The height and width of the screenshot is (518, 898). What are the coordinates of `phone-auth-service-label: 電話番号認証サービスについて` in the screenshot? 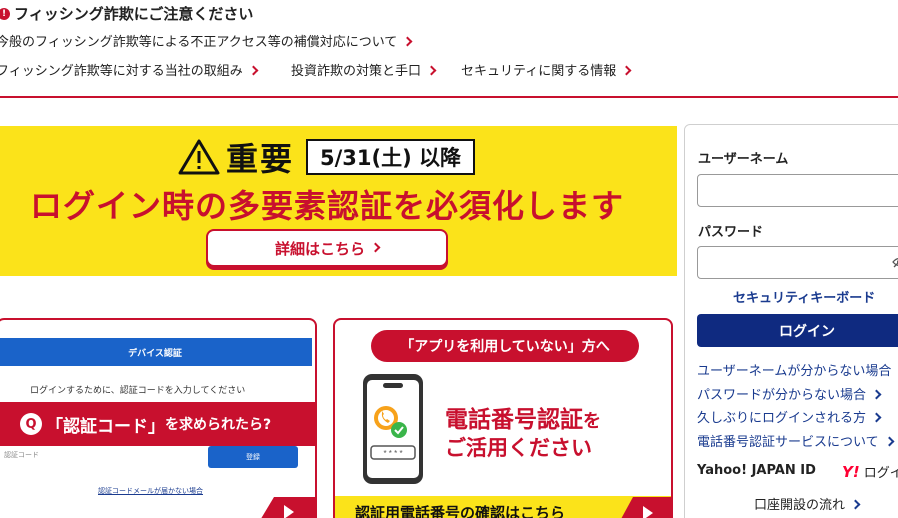 It's located at (788, 442).